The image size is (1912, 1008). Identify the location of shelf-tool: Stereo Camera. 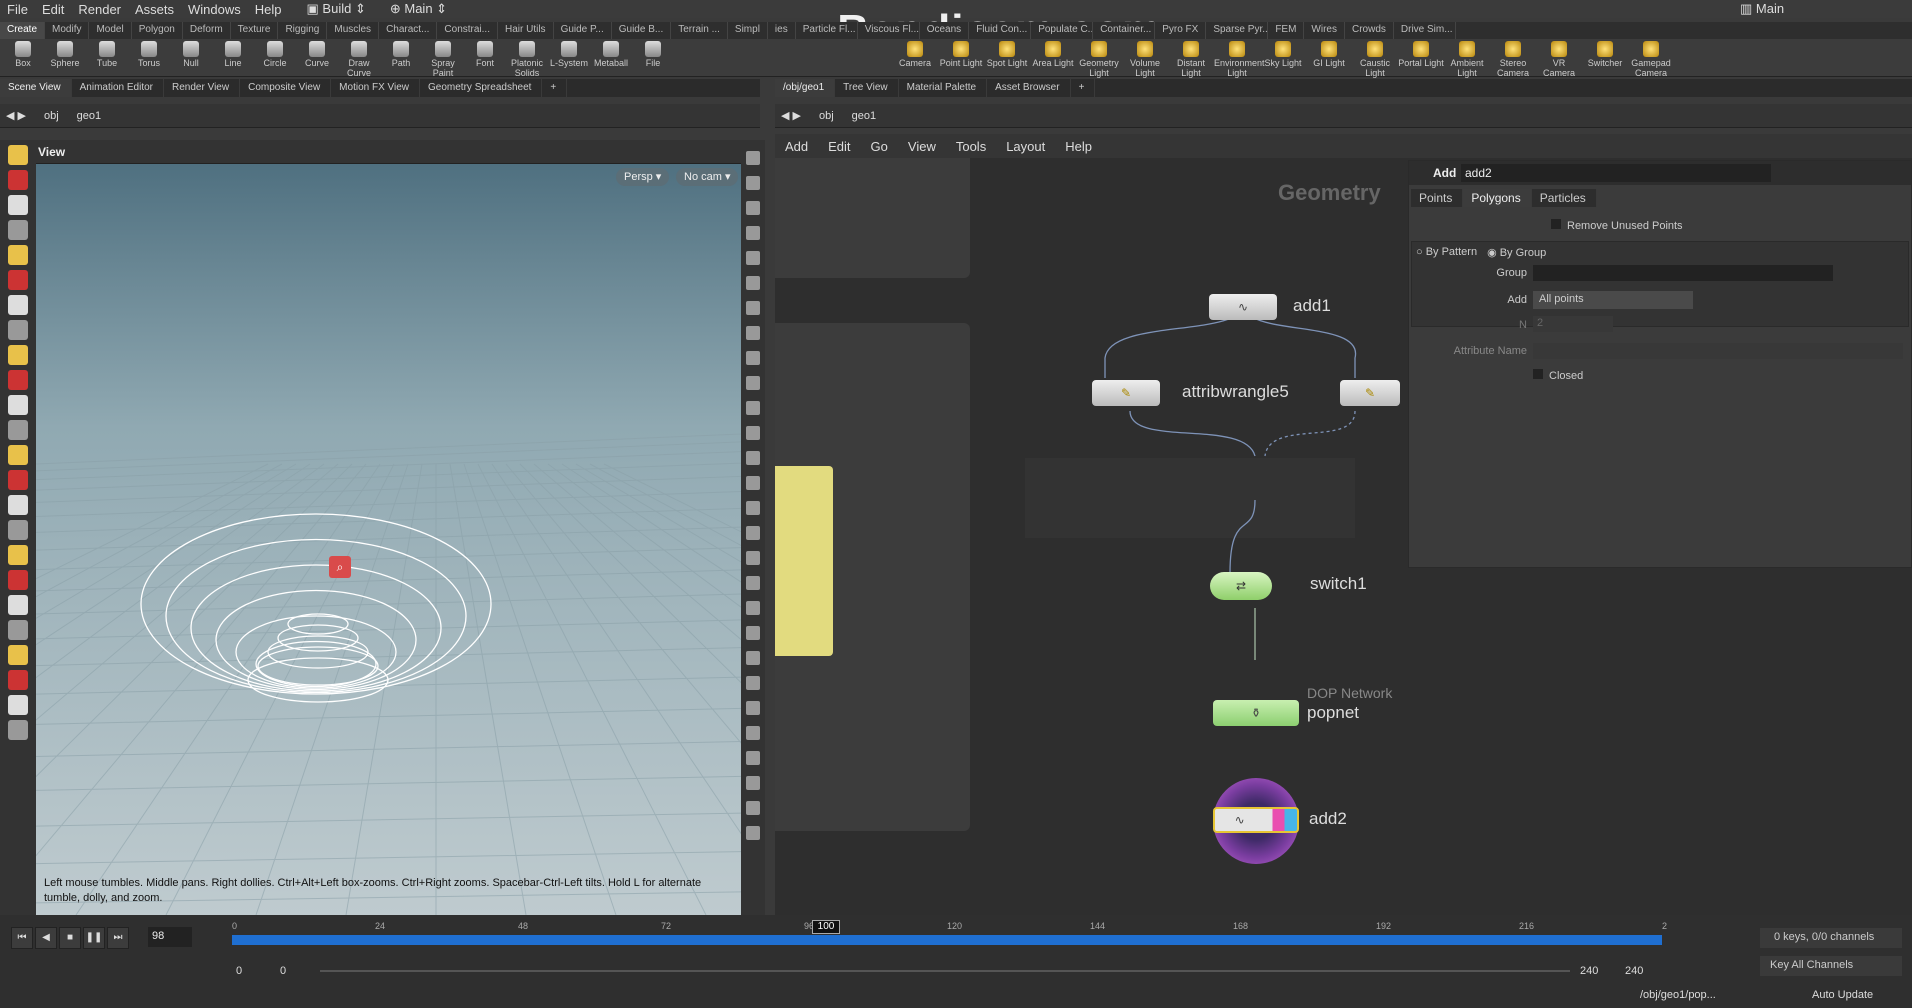
(1513, 59).